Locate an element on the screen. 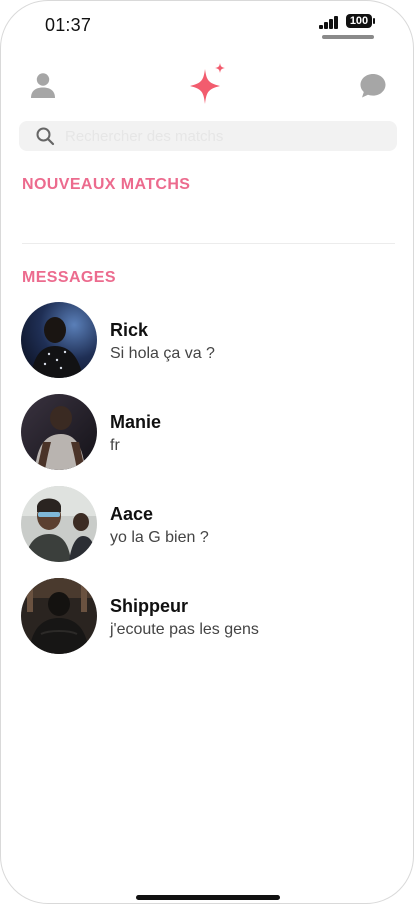 Image resolution: width=414 pixels, height=904 pixels. conversation-preview: fr is located at coordinates (115, 445).